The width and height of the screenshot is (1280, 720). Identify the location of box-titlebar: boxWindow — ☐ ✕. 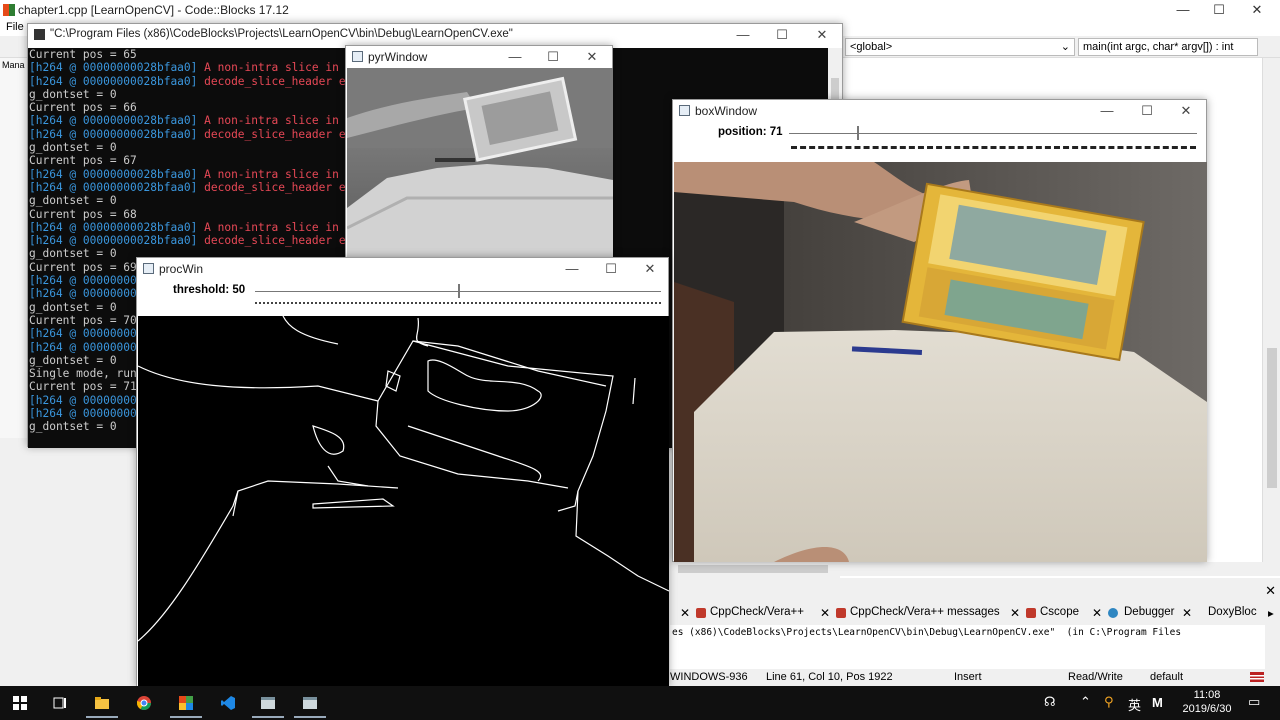
(939, 111).